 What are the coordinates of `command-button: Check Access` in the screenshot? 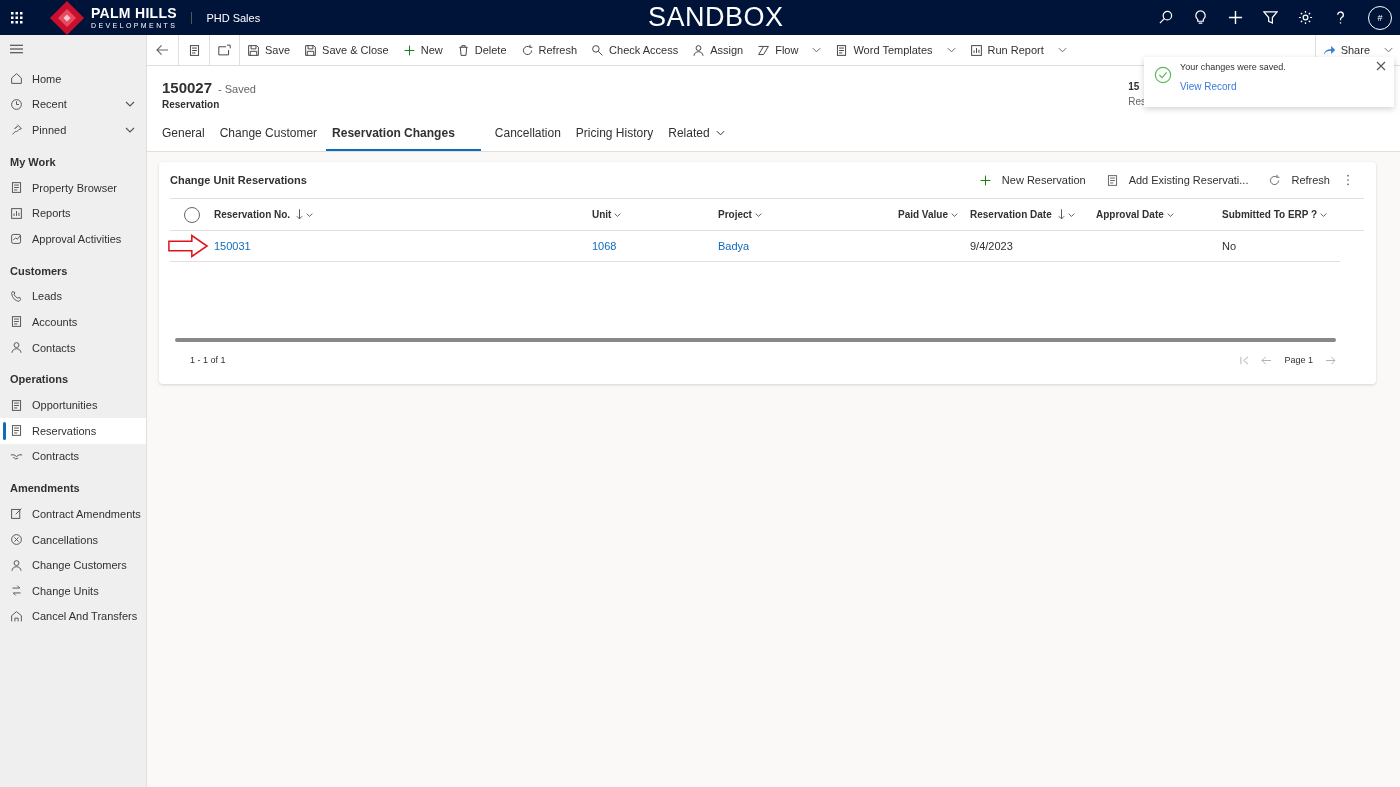 It's located at (635, 50).